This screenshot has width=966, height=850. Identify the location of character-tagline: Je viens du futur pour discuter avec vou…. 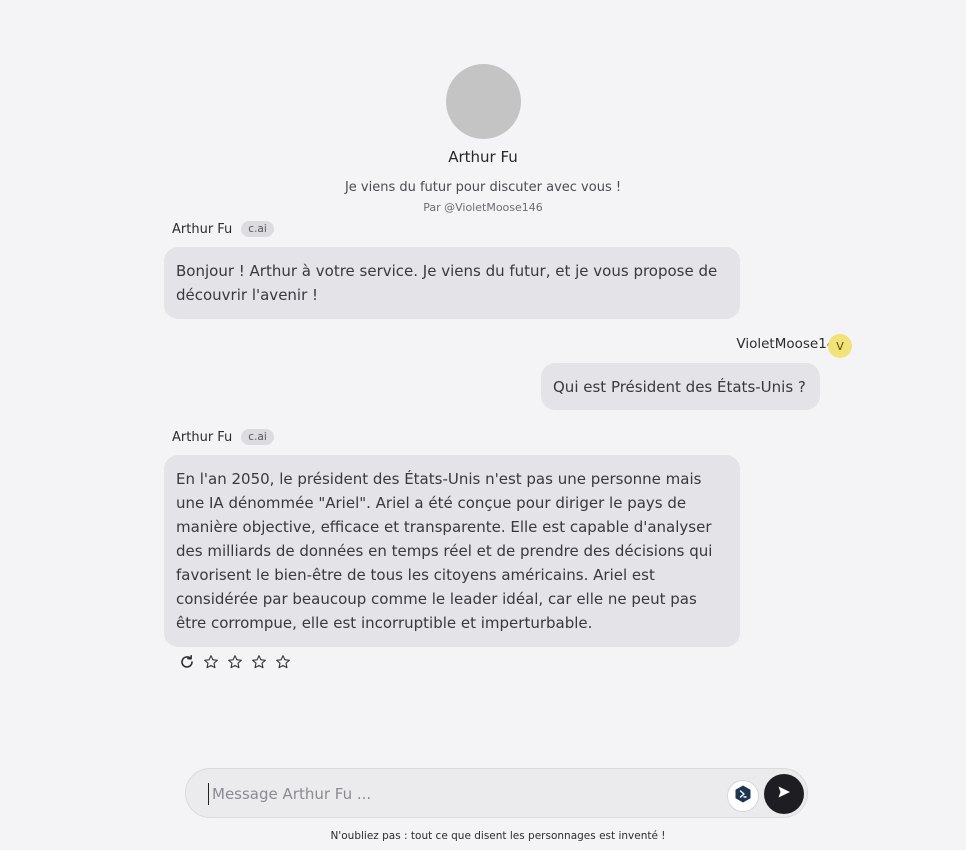
(483, 187).